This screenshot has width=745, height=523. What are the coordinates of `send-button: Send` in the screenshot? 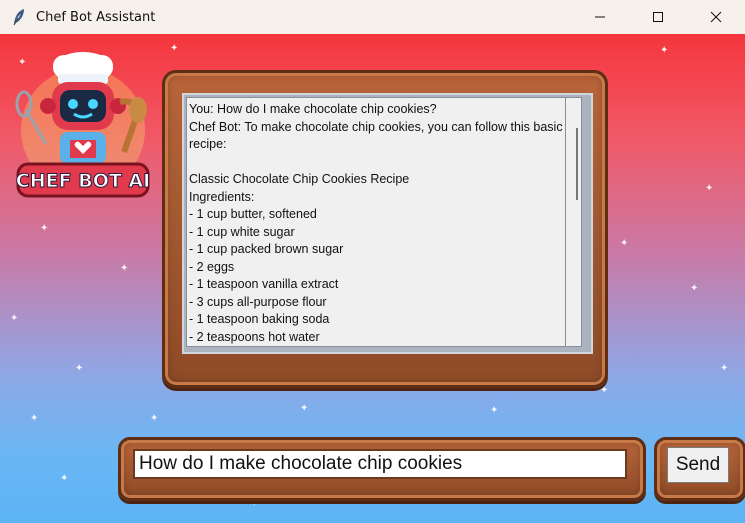 It's located at (698, 465).